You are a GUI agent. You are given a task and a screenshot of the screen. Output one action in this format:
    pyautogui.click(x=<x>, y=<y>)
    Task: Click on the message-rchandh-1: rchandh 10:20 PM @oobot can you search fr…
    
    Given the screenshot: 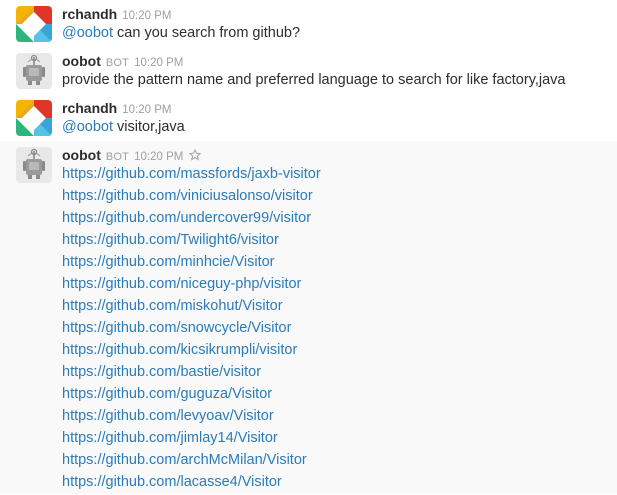 What is the action you would take?
    pyautogui.click(x=308, y=23)
    